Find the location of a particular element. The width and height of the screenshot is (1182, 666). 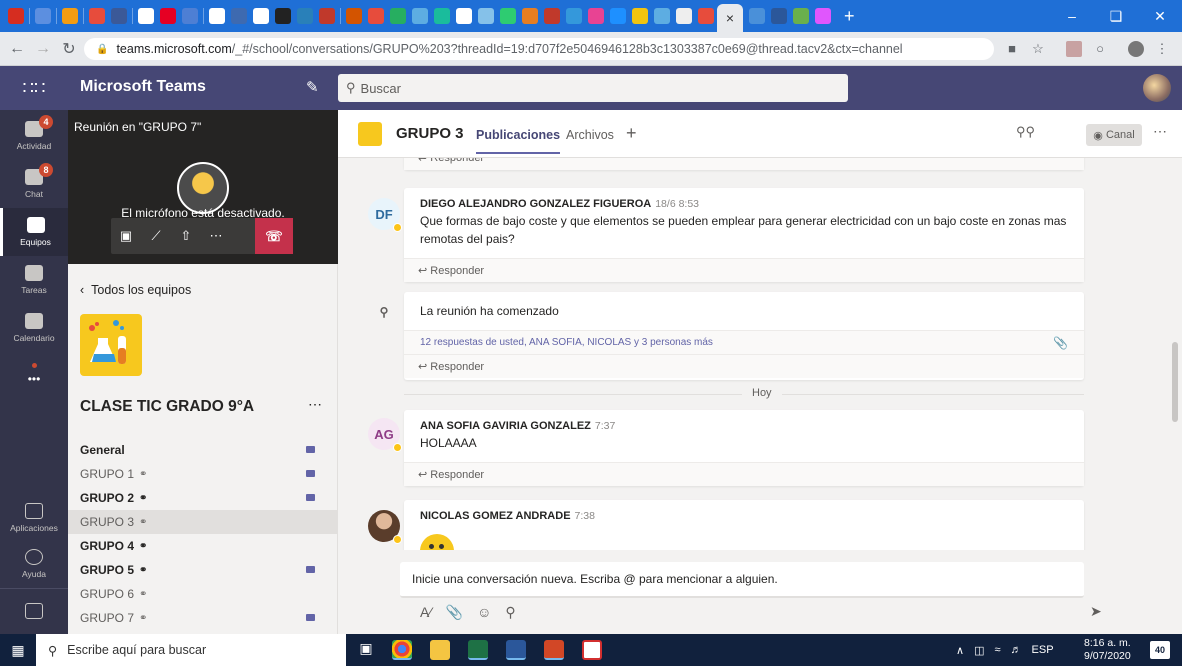

word-app-icon is located at coordinates (516, 650).